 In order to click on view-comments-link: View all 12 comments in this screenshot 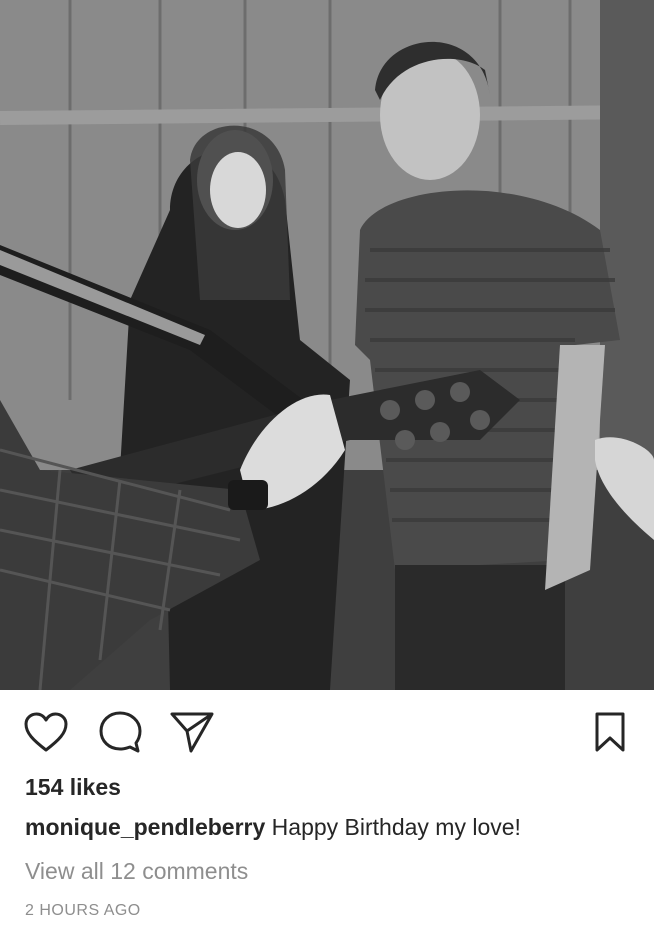, I will do `click(136, 871)`.